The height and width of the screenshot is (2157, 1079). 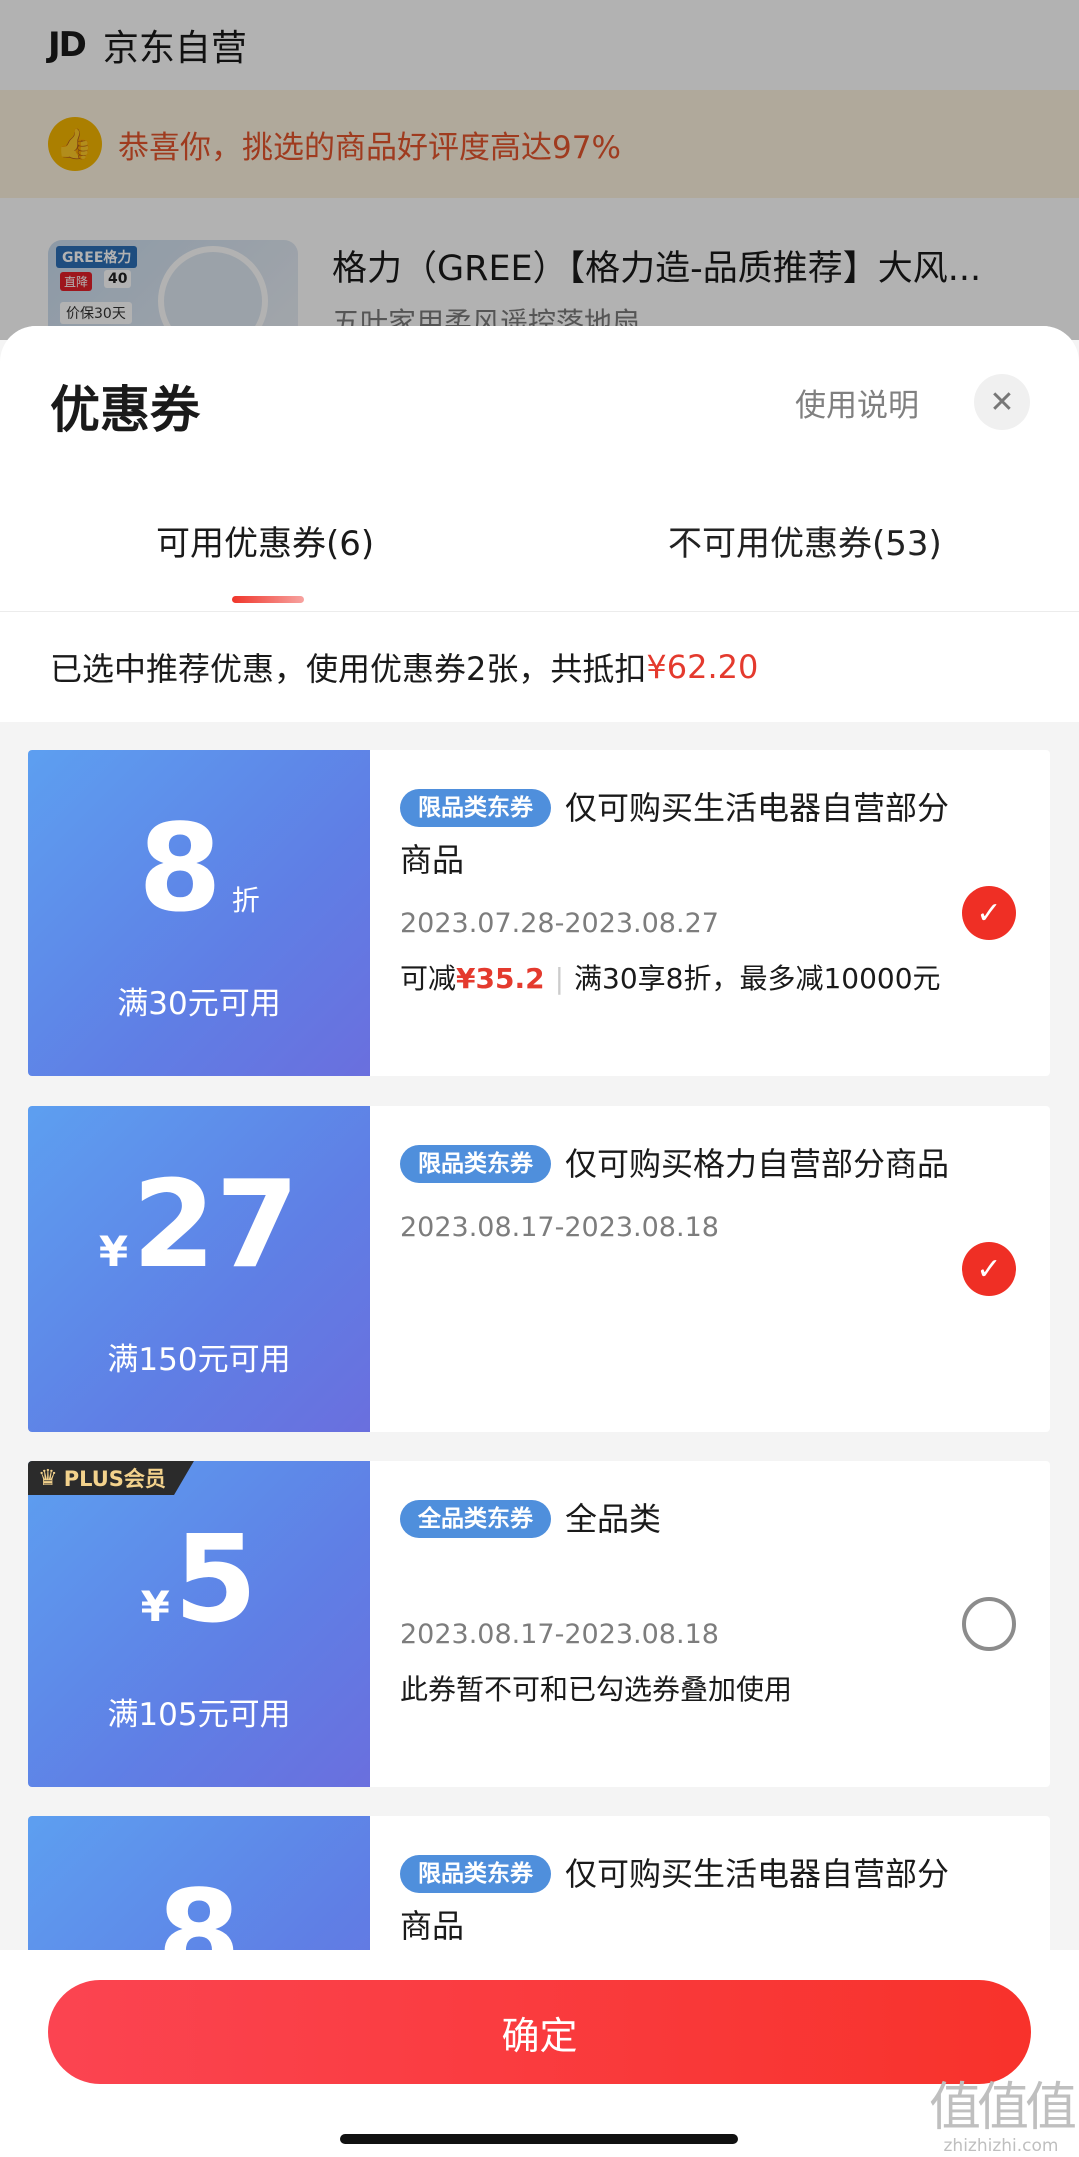 What do you see at coordinates (857, 402) in the screenshot?
I see `usage-instructions-link: 使用说明` at bounding box center [857, 402].